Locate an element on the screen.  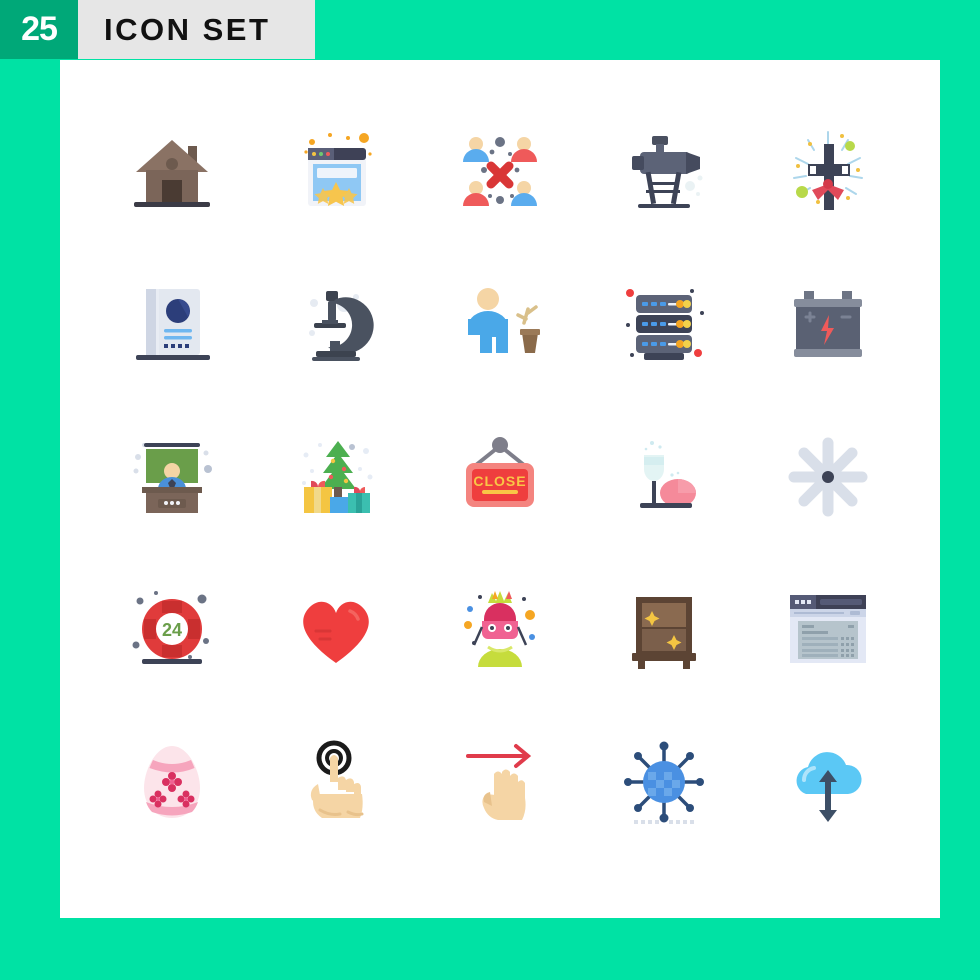
icon-cell-teacher-desk is located at coordinates (172, 477).